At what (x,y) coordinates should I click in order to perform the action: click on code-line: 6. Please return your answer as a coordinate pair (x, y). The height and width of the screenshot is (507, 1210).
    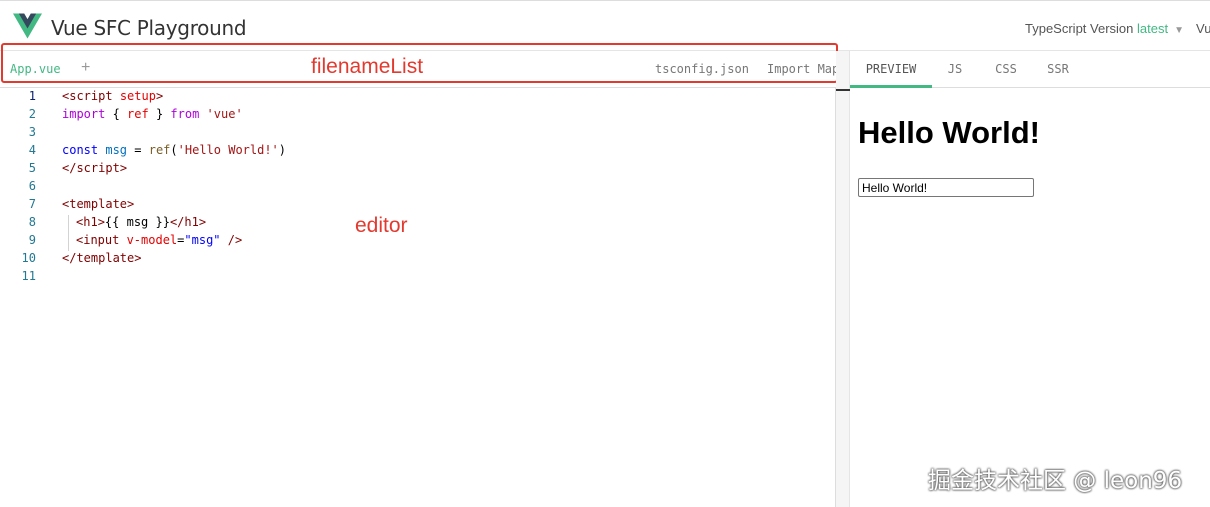
    Looking at the image, I should click on (418, 188).